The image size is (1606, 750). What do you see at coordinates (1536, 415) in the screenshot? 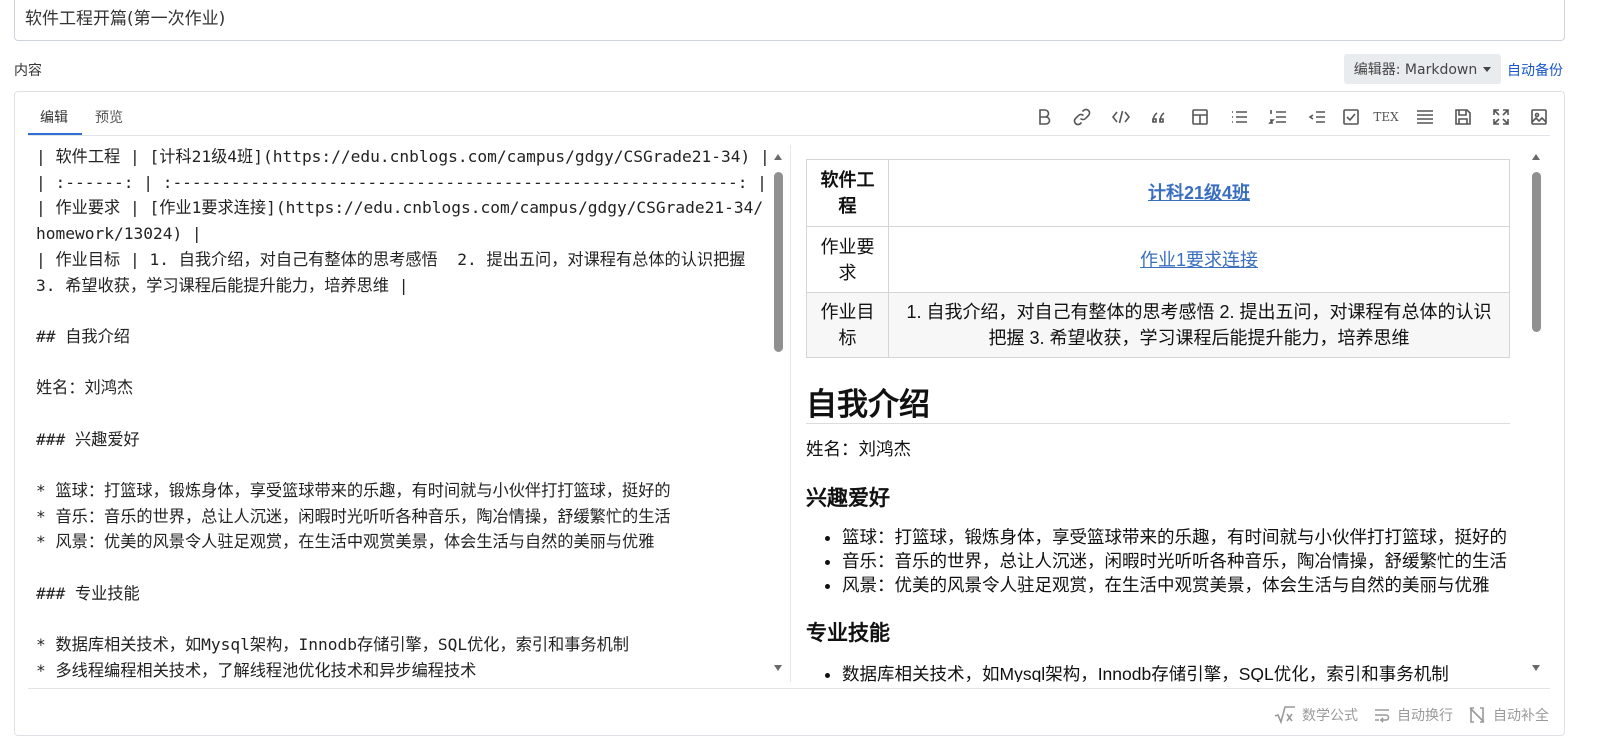
I see `preview-scrollbar` at bounding box center [1536, 415].